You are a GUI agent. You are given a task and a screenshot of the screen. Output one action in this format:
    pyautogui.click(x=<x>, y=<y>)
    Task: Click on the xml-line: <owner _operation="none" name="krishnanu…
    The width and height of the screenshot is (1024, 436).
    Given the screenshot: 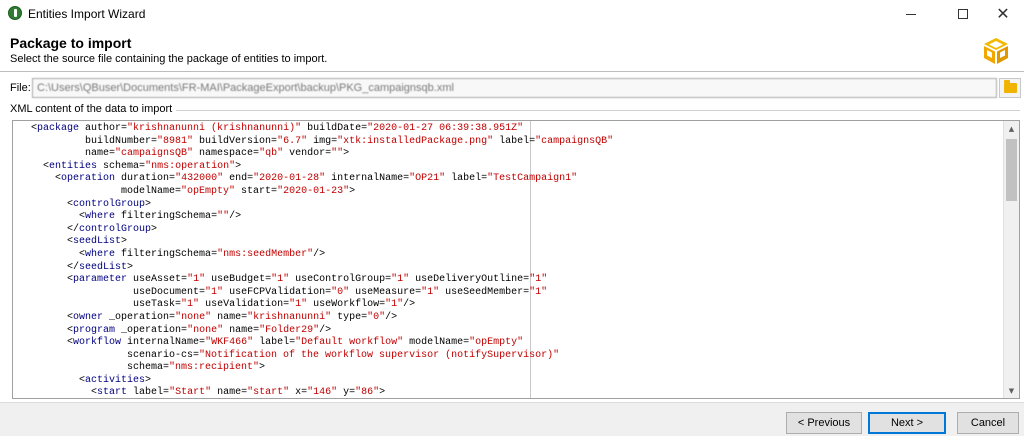 What is the action you would take?
    pyautogui.click(x=322, y=318)
    